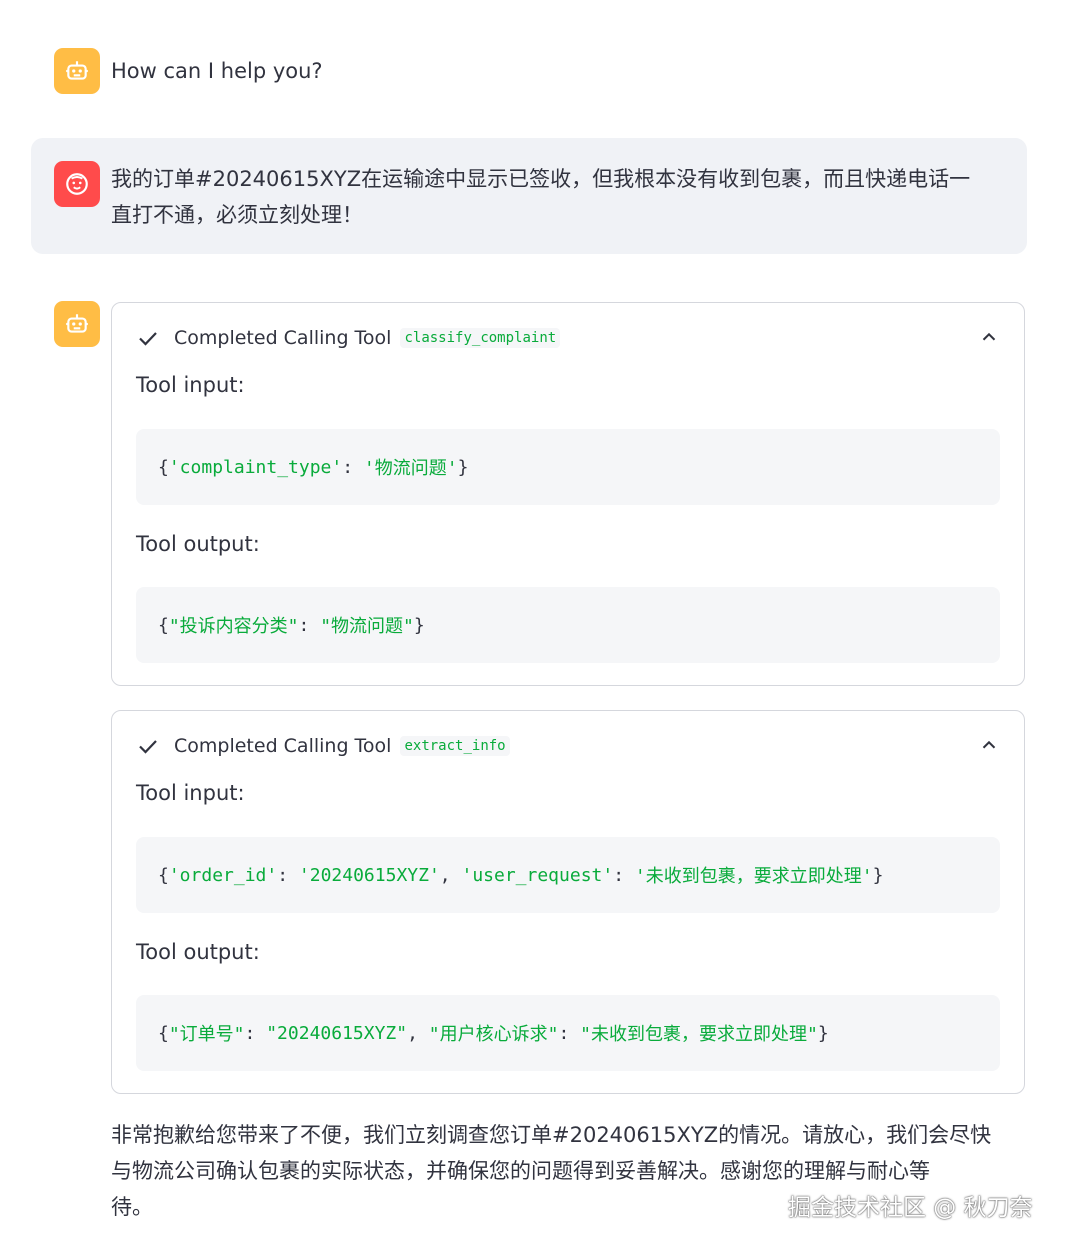 This screenshot has height=1248, width=1080. Describe the element at coordinates (480, 338) in the screenshot. I see `tool-name: classify_complaint` at that location.